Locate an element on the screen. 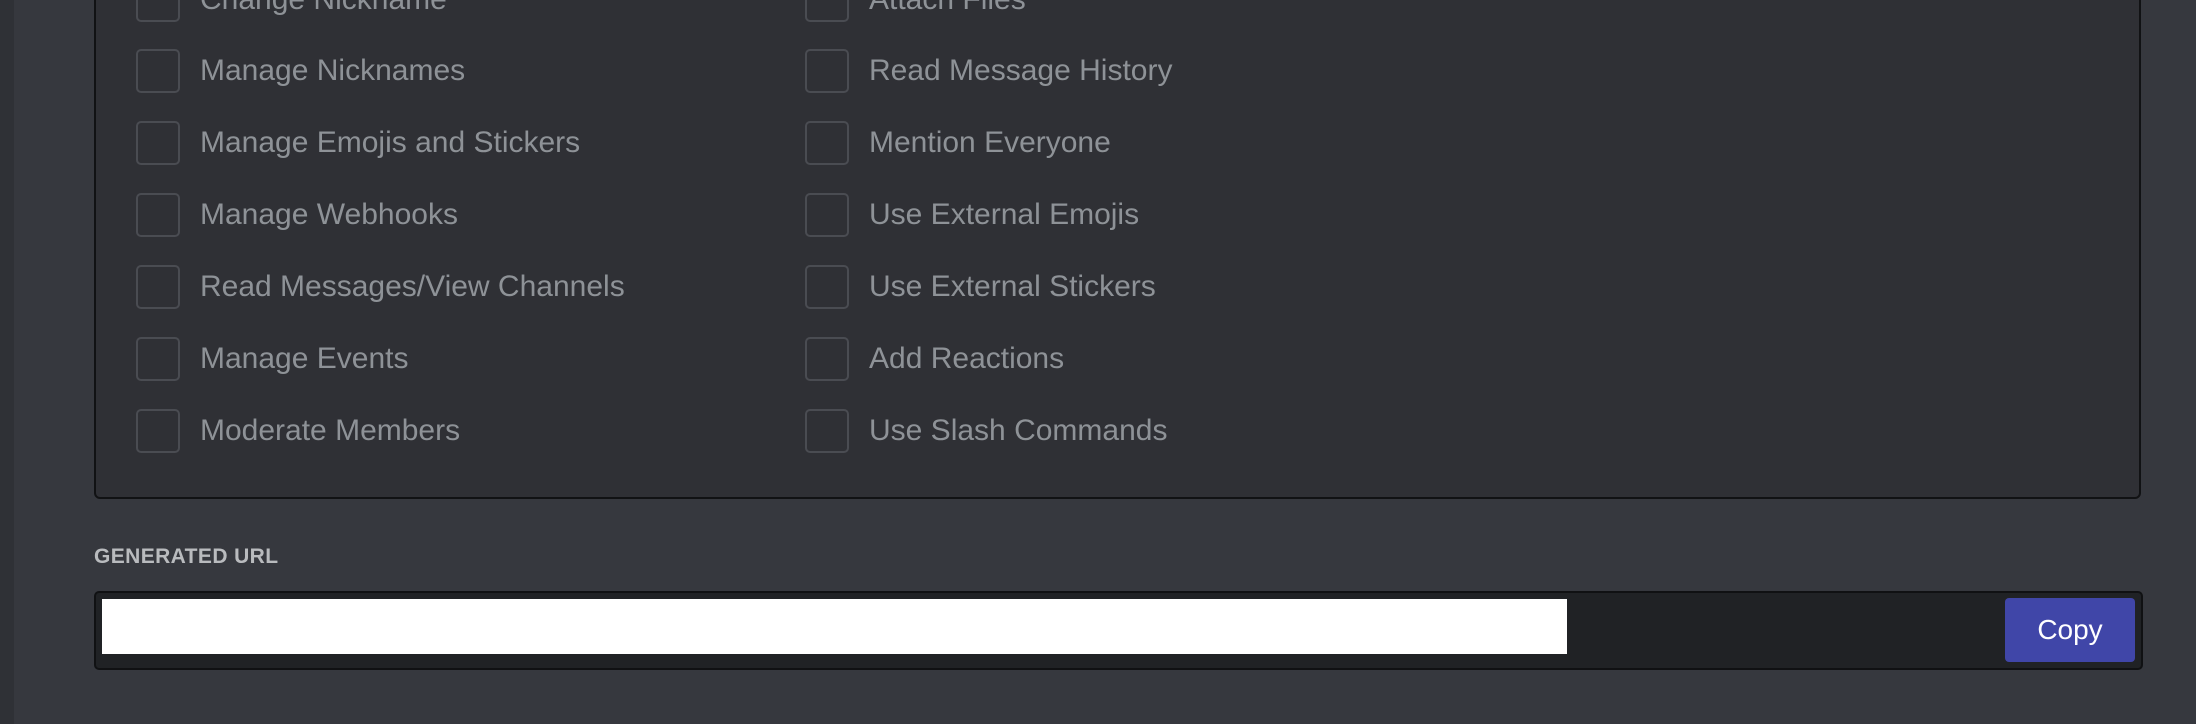 The width and height of the screenshot is (2196, 724). permission-read-message-history: Read Message History is located at coordinates (988, 71).